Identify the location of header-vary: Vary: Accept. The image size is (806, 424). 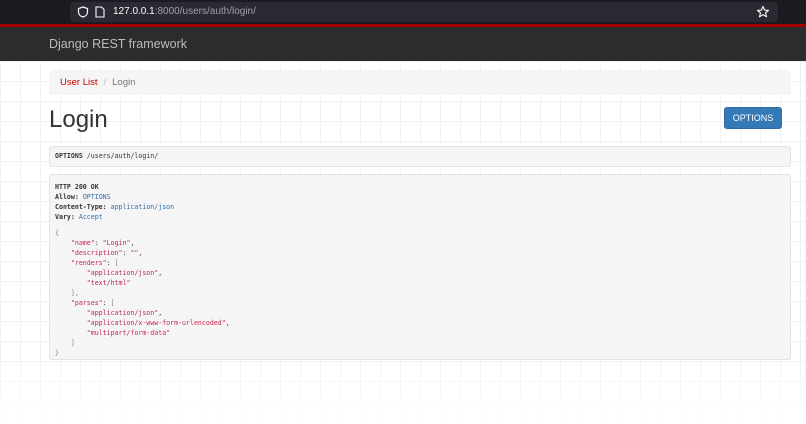
(79, 217).